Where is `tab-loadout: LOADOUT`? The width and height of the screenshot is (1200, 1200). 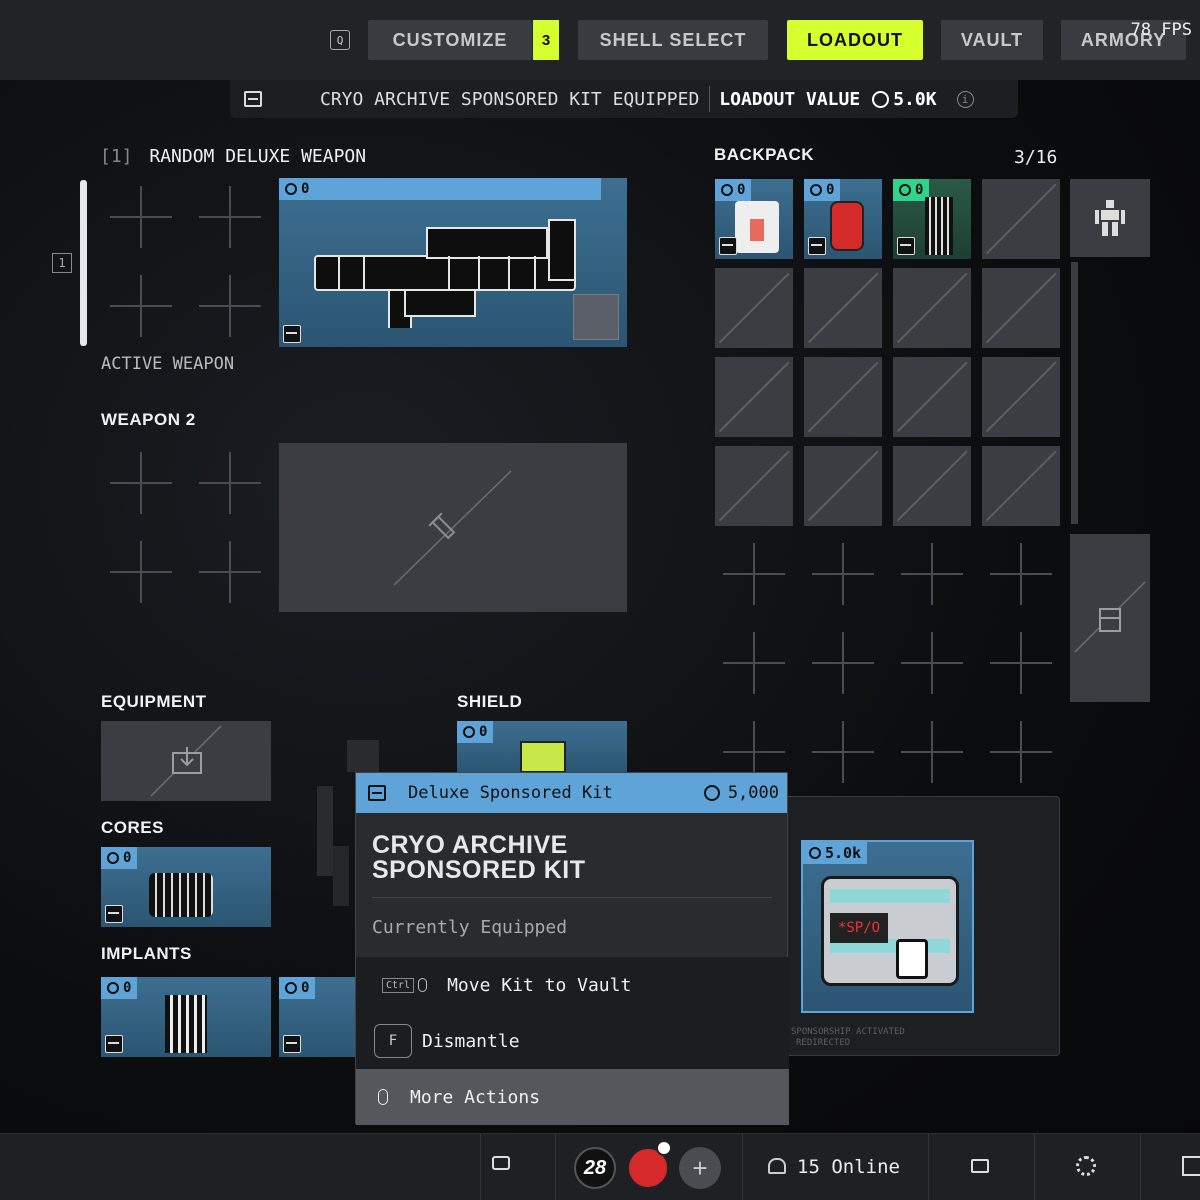
tab-loadout: LOADOUT is located at coordinates (855, 40).